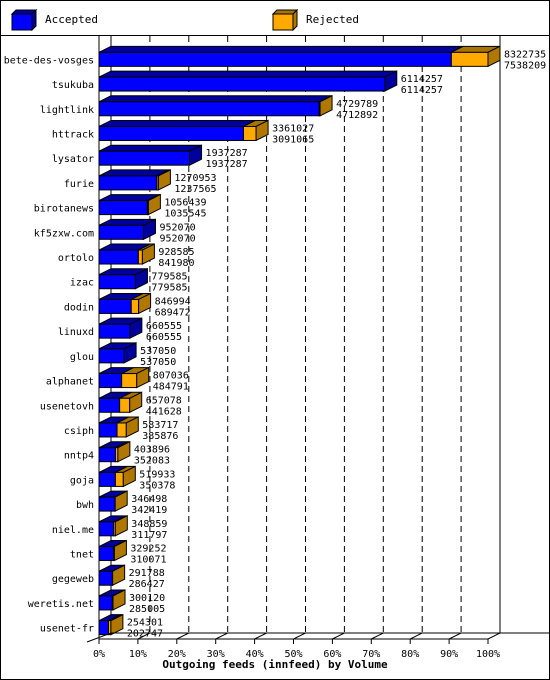  What do you see at coordinates (120, 330) in the screenshot?
I see `bar-group: linuxd 660555660555` at bounding box center [120, 330].